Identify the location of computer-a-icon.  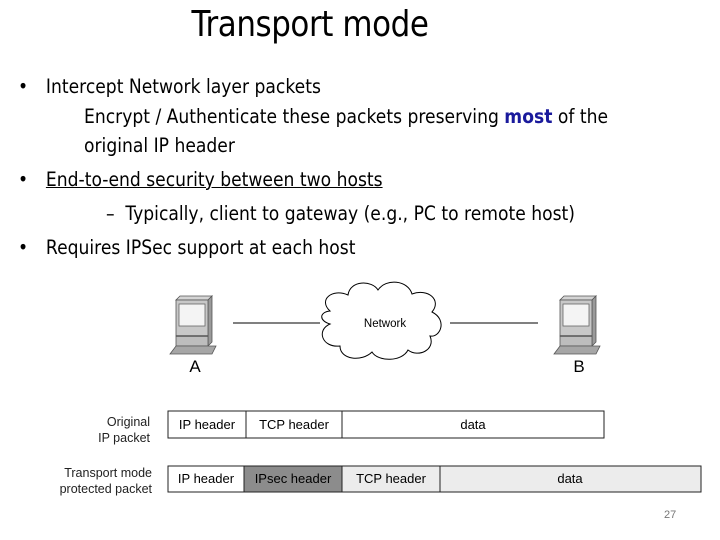
(193, 325).